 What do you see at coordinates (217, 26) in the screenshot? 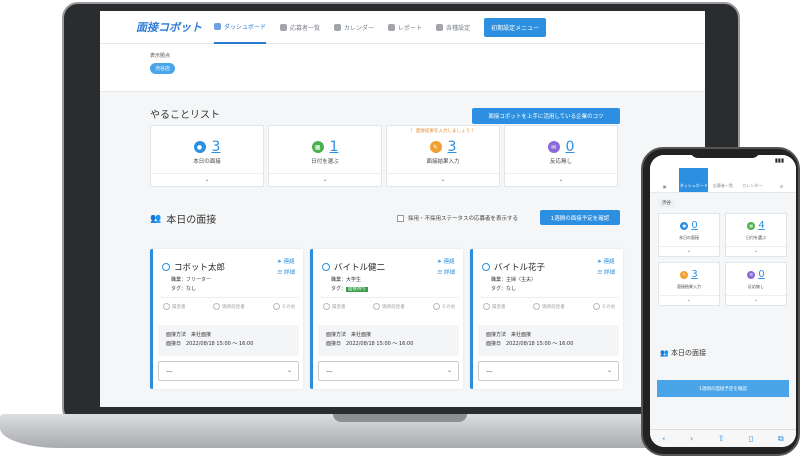
I see `dashboard-icon` at bounding box center [217, 26].